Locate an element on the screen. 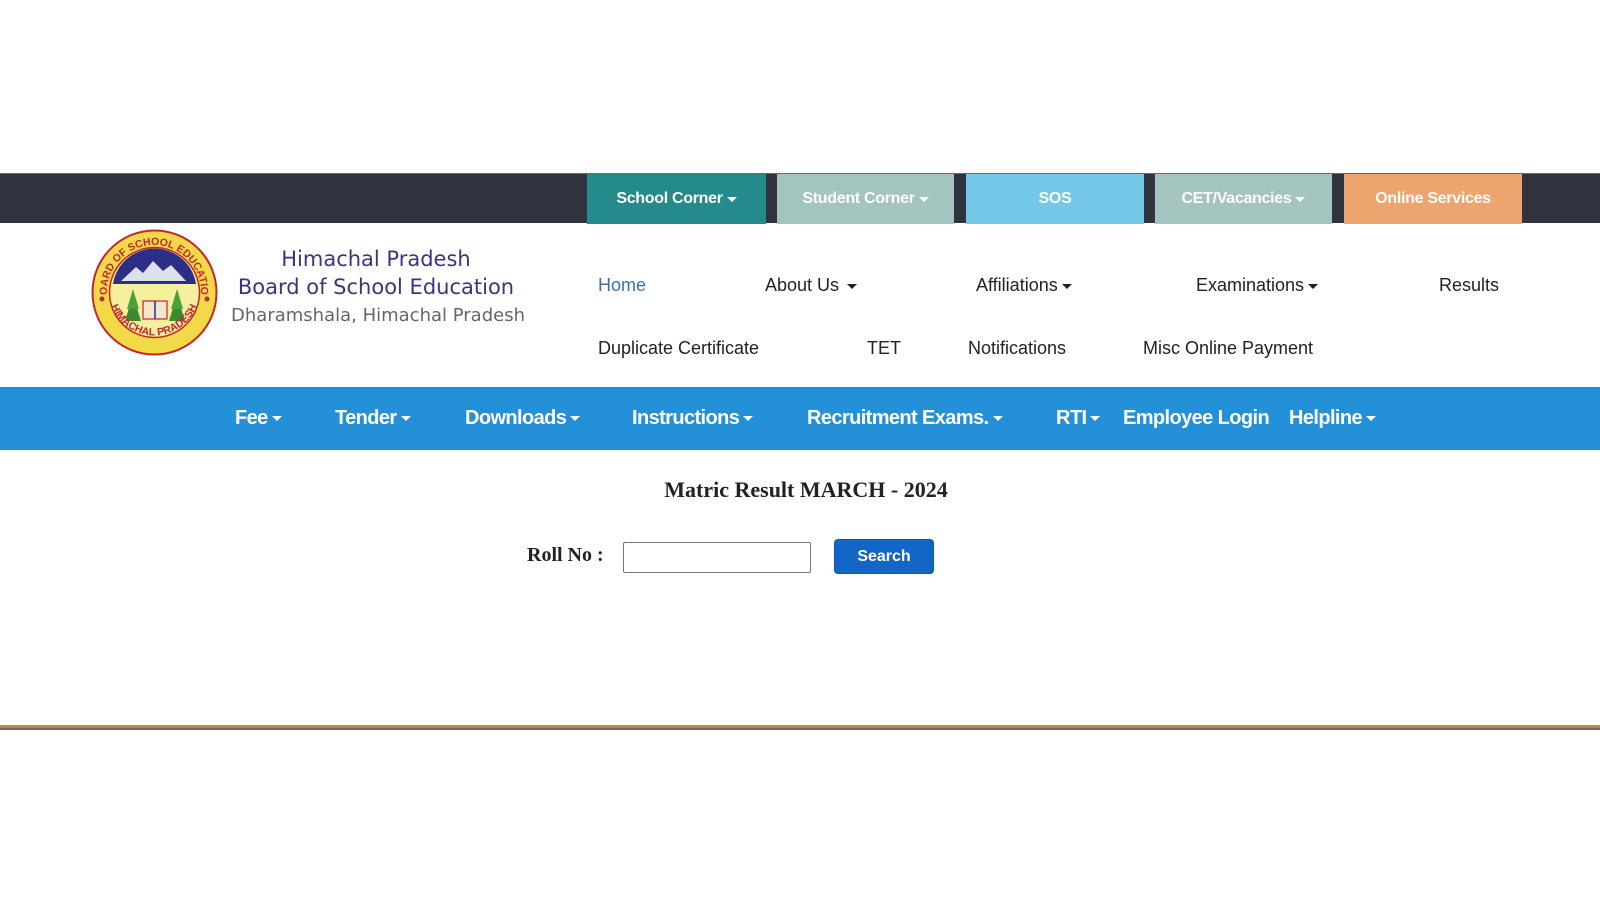  nav-examinations: Examinations is located at coordinates (1257, 285).